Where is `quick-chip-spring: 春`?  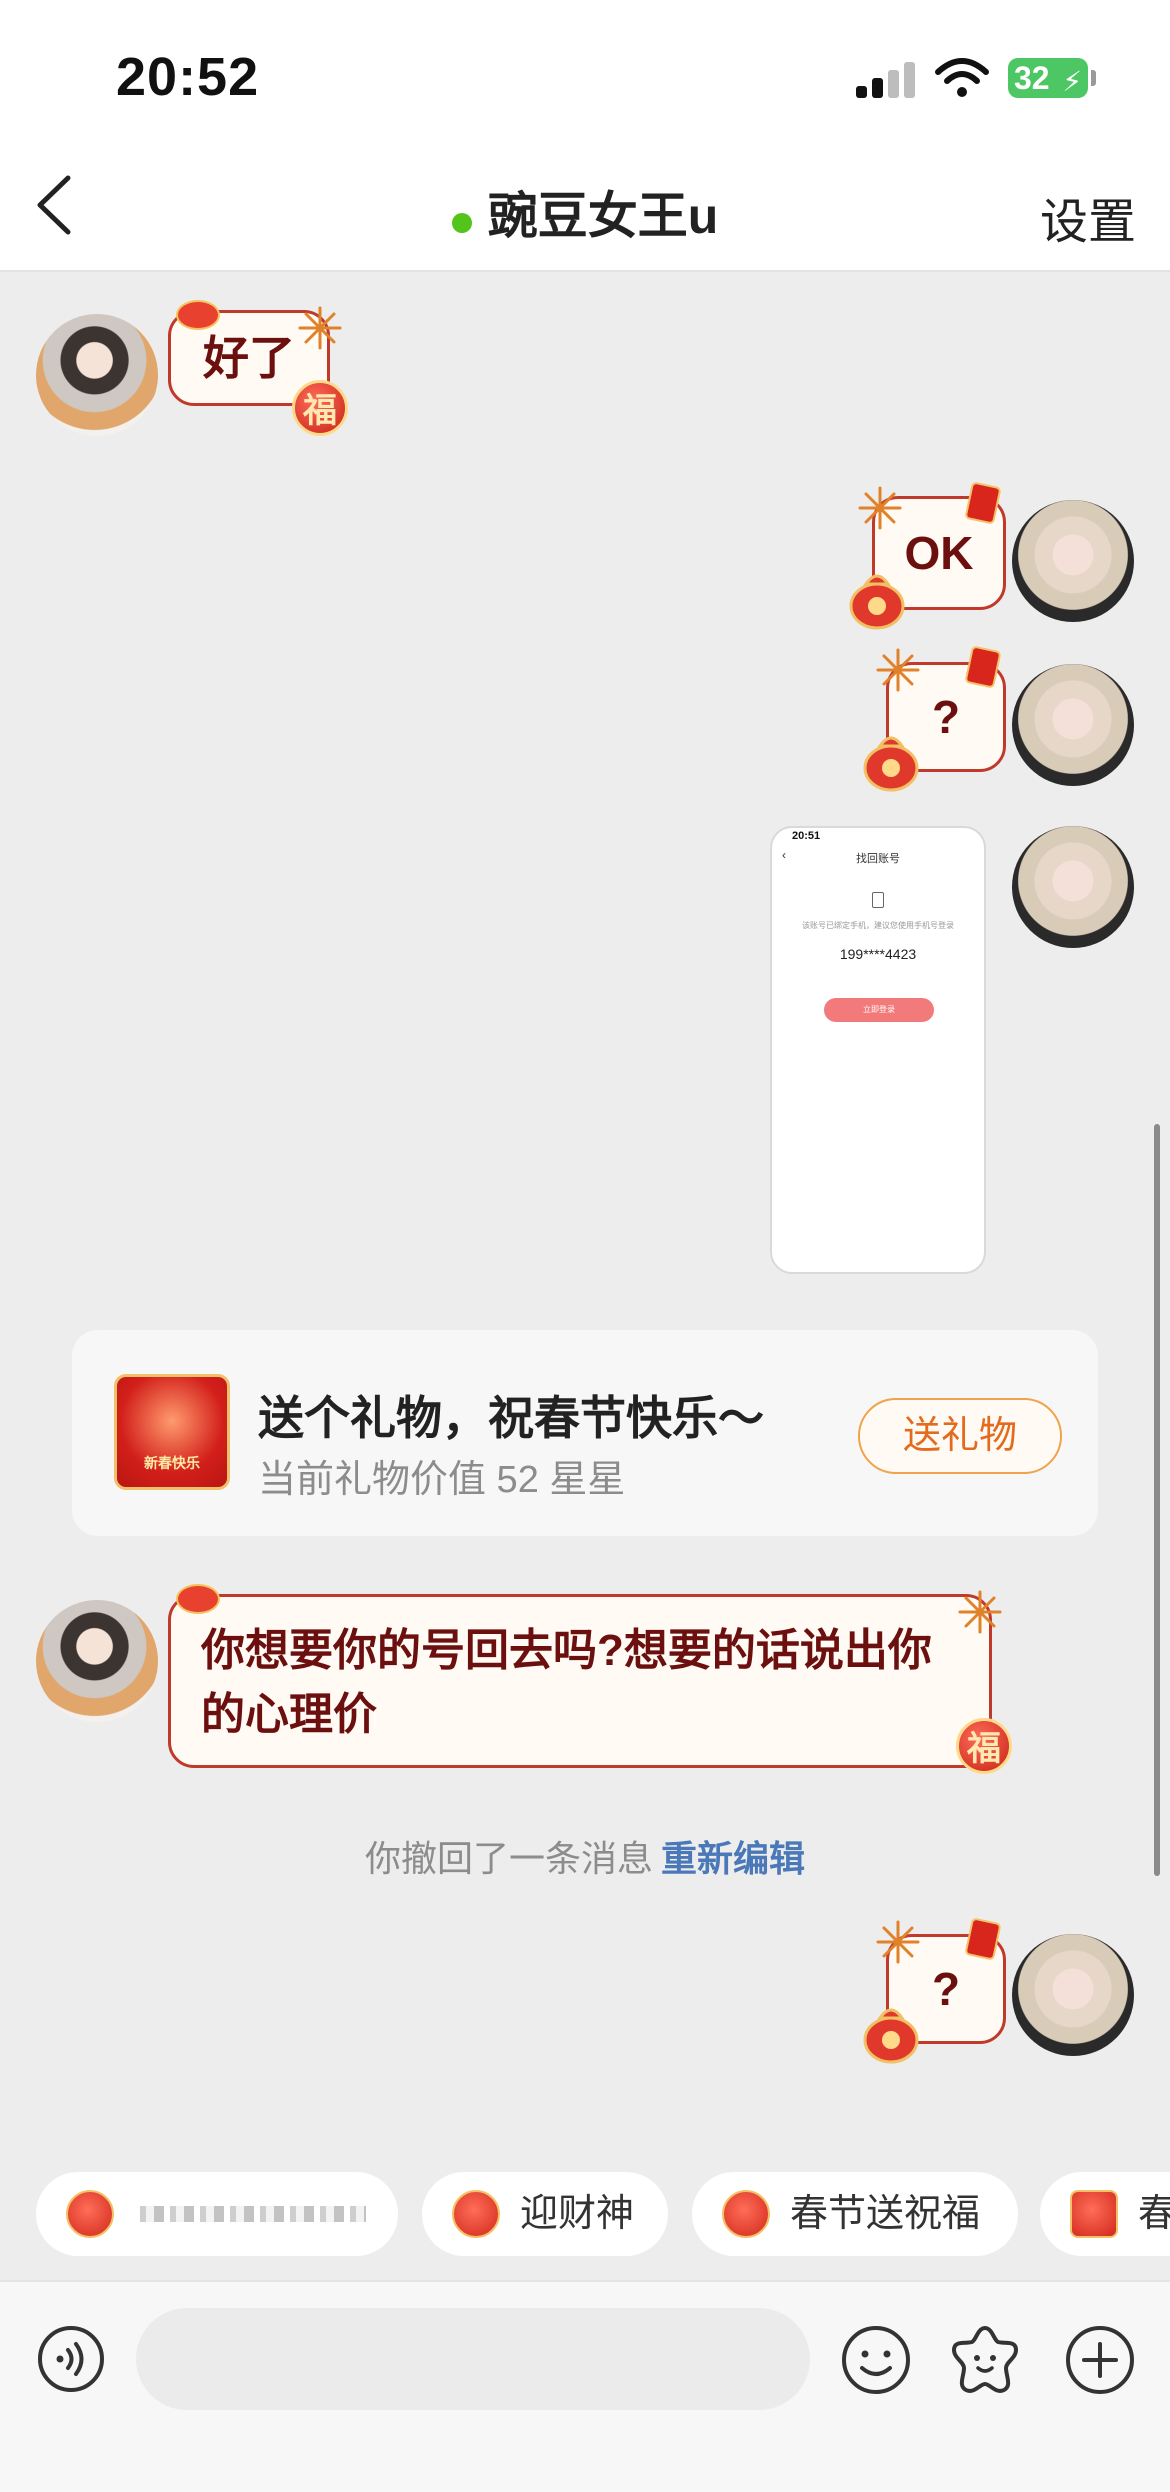 quick-chip-spring: 春 is located at coordinates (1105, 2214).